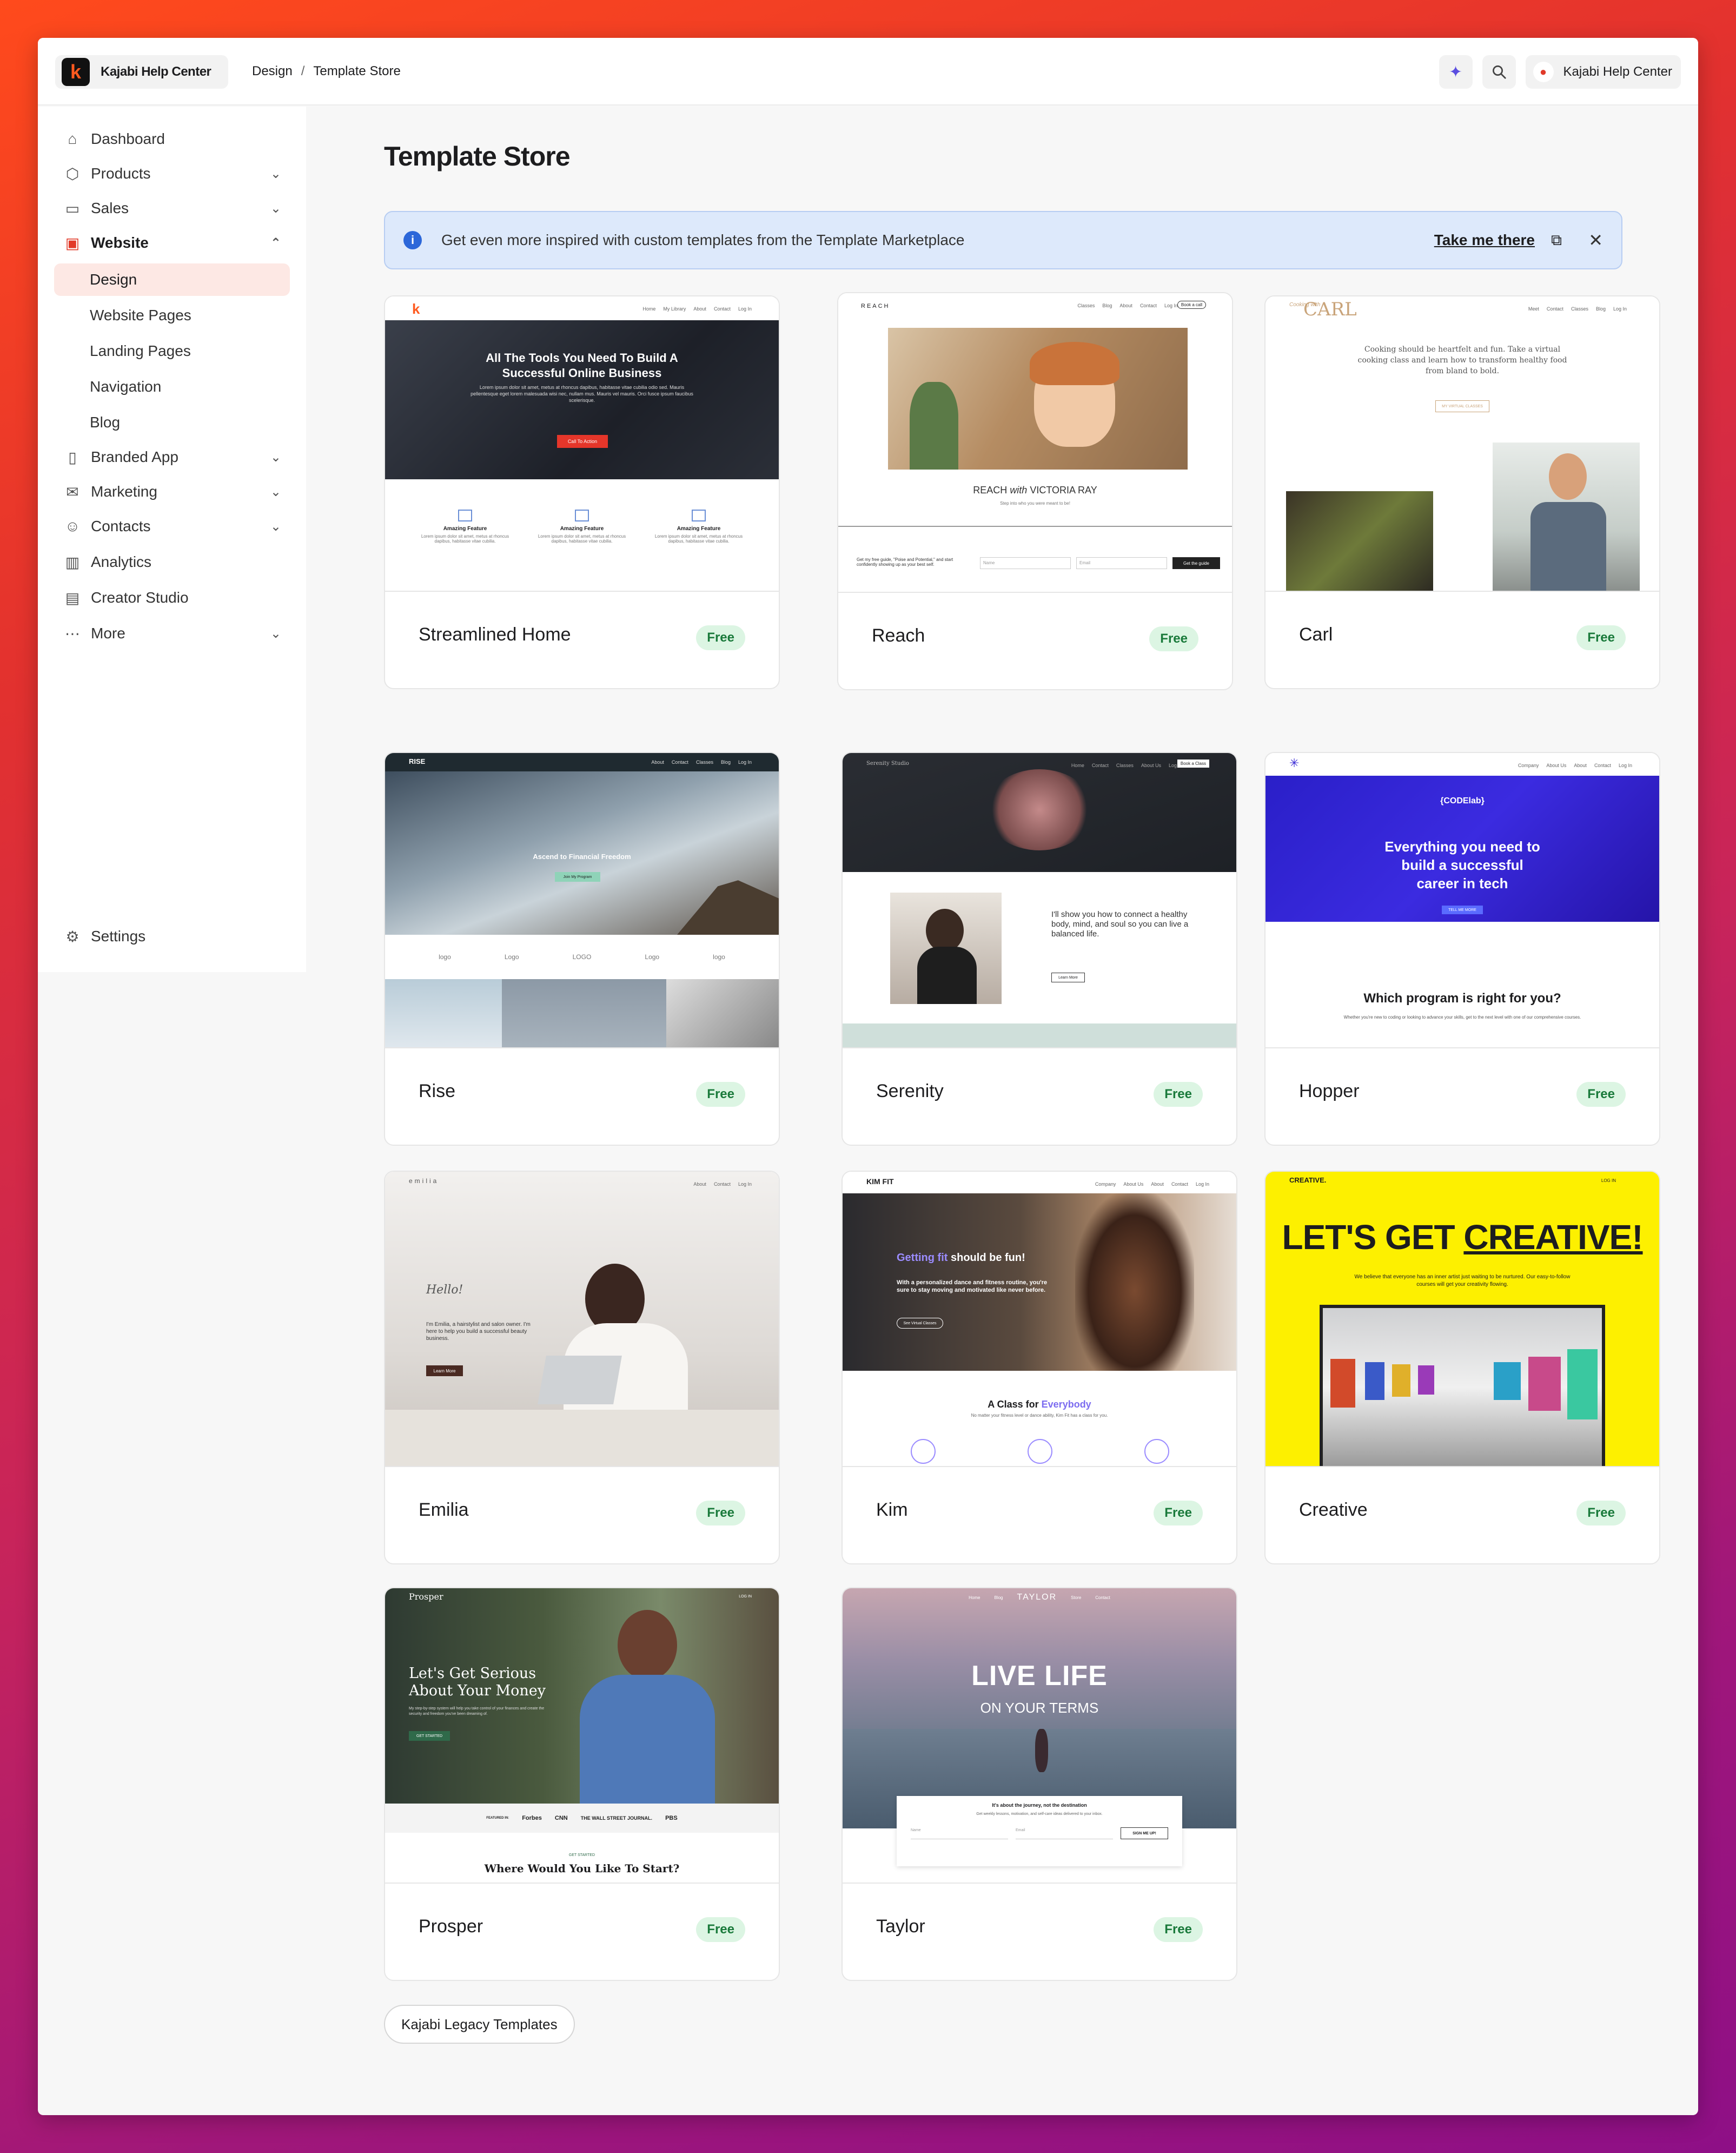  What do you see at coordinates (892, 1510) in the screenshot?
I see `template-name: Kim` at bounding box center [892, 1510].